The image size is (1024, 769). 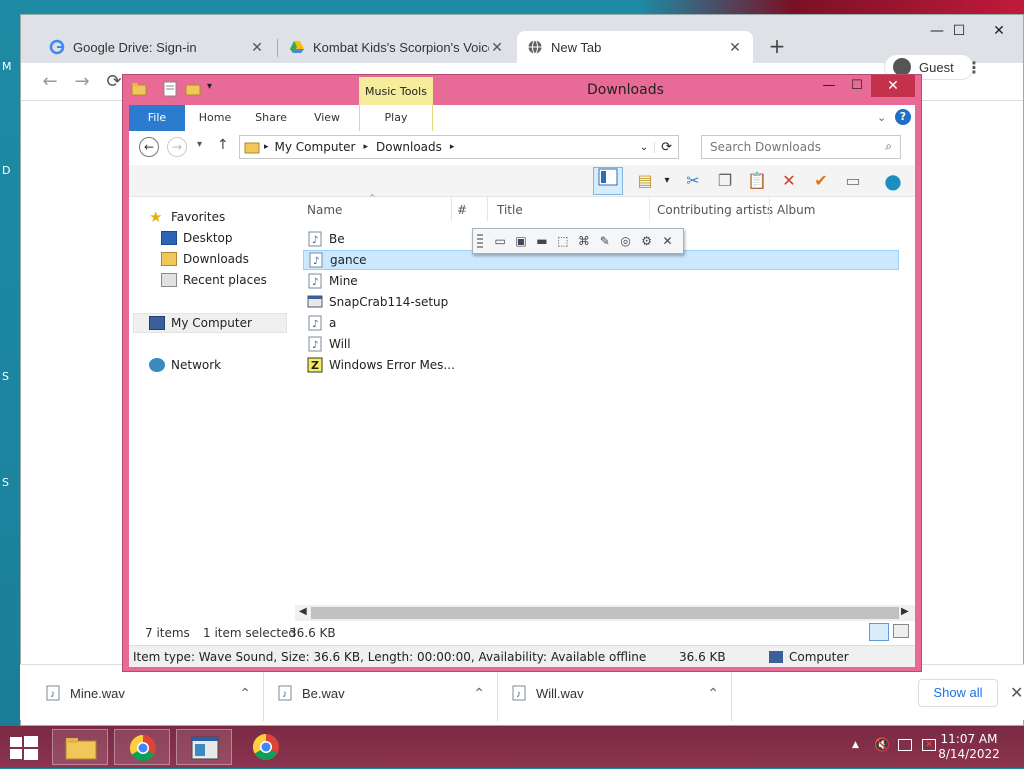 I want to click on tab-google-drive: Google Drive: Sign-in ✕, so click(x=157, y=47).